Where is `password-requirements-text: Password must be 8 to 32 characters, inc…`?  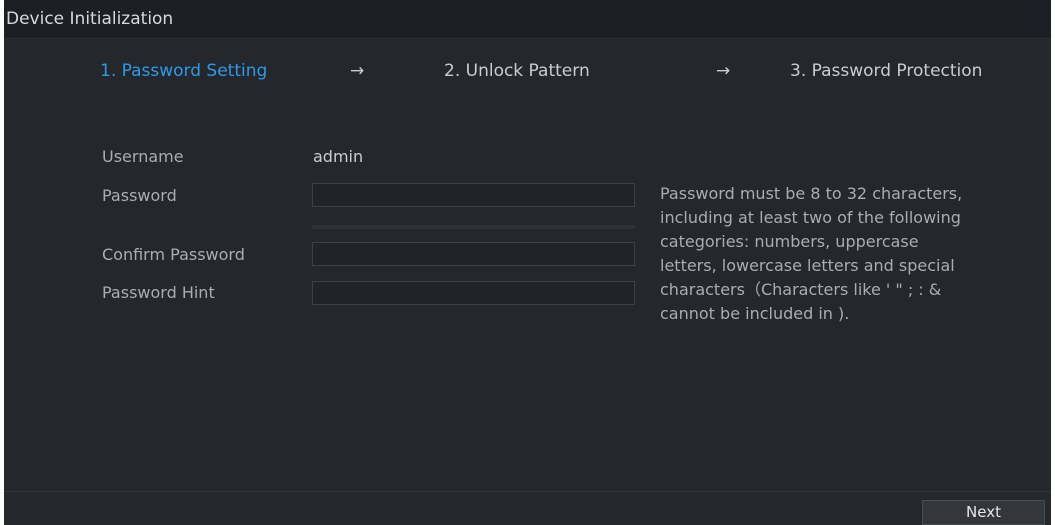 password-requirements-text: Password must be 8 to 32 characters, inc… is located at coordinates (855, 254).